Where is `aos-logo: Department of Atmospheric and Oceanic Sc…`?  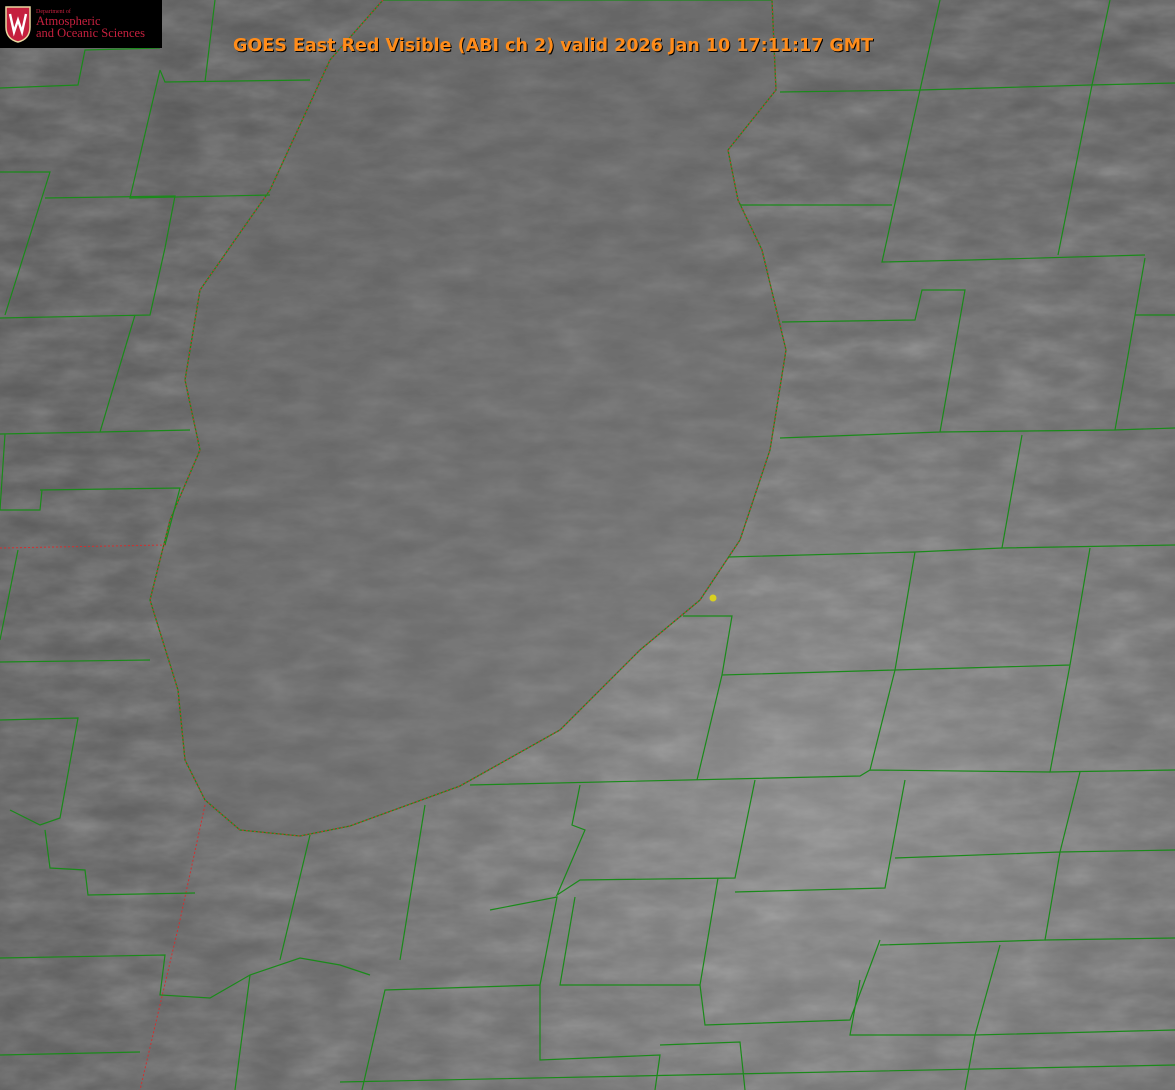
aos-logo: Department of Atmospheric and Oceanic Sc… is located at coordinates (81, 24).